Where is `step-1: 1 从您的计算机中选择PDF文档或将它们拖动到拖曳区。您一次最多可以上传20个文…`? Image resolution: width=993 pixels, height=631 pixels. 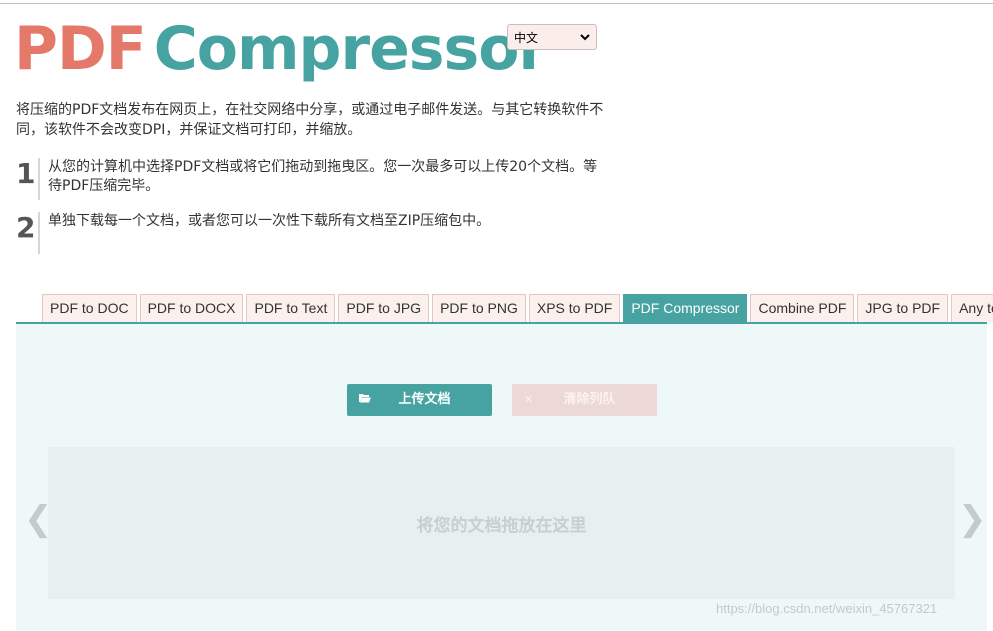 step-1: 1 从您的计算机中选择PDF文档或将它们拖动到拖曳区。您一次最多可以上传20个文… is located at coordinates (311, 179).